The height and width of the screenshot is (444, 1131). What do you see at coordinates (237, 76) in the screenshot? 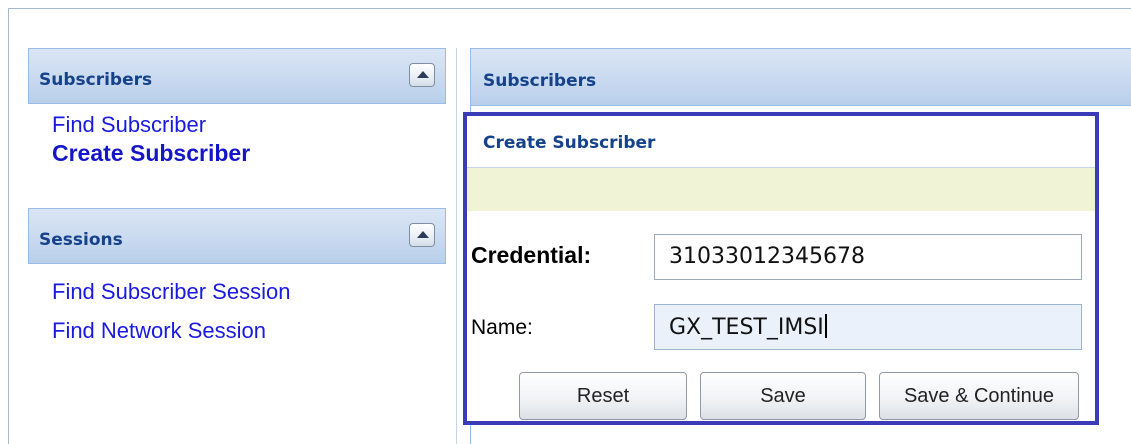
I see `subscribers-panel-header: Subscribers` at bounding box center [237, 76].